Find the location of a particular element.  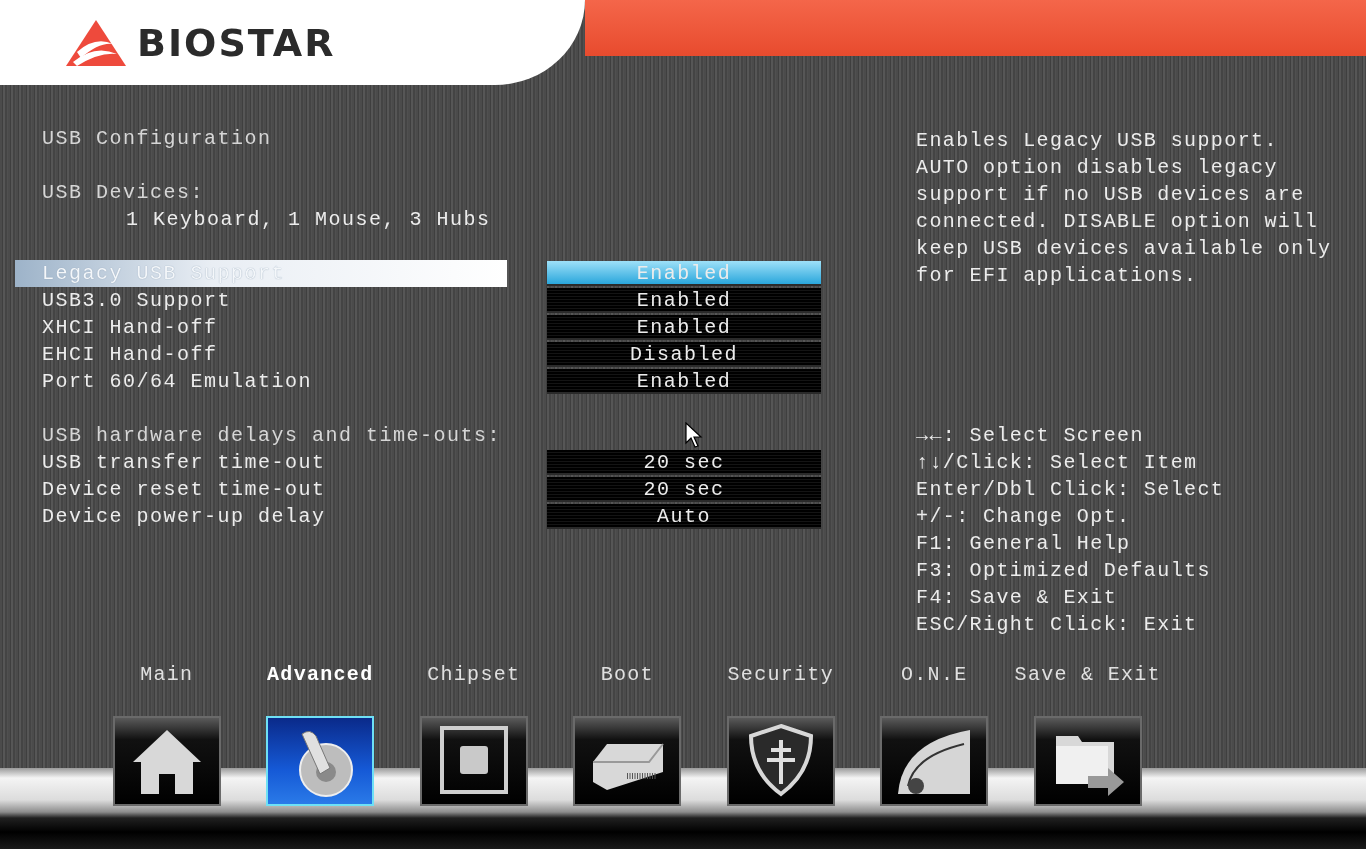

key-hint: F4: Save & Exit is located at coordinates (1017, 598).